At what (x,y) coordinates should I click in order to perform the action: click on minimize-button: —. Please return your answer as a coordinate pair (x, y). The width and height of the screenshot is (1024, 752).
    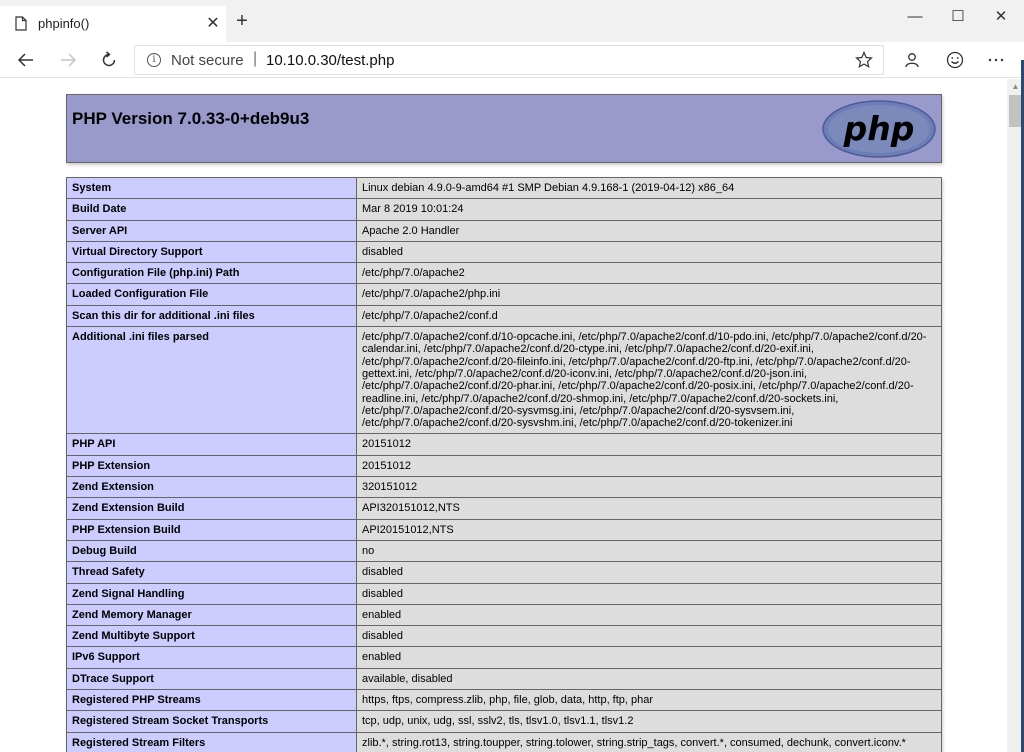
    Looking at the image, I should click on (915, 17).